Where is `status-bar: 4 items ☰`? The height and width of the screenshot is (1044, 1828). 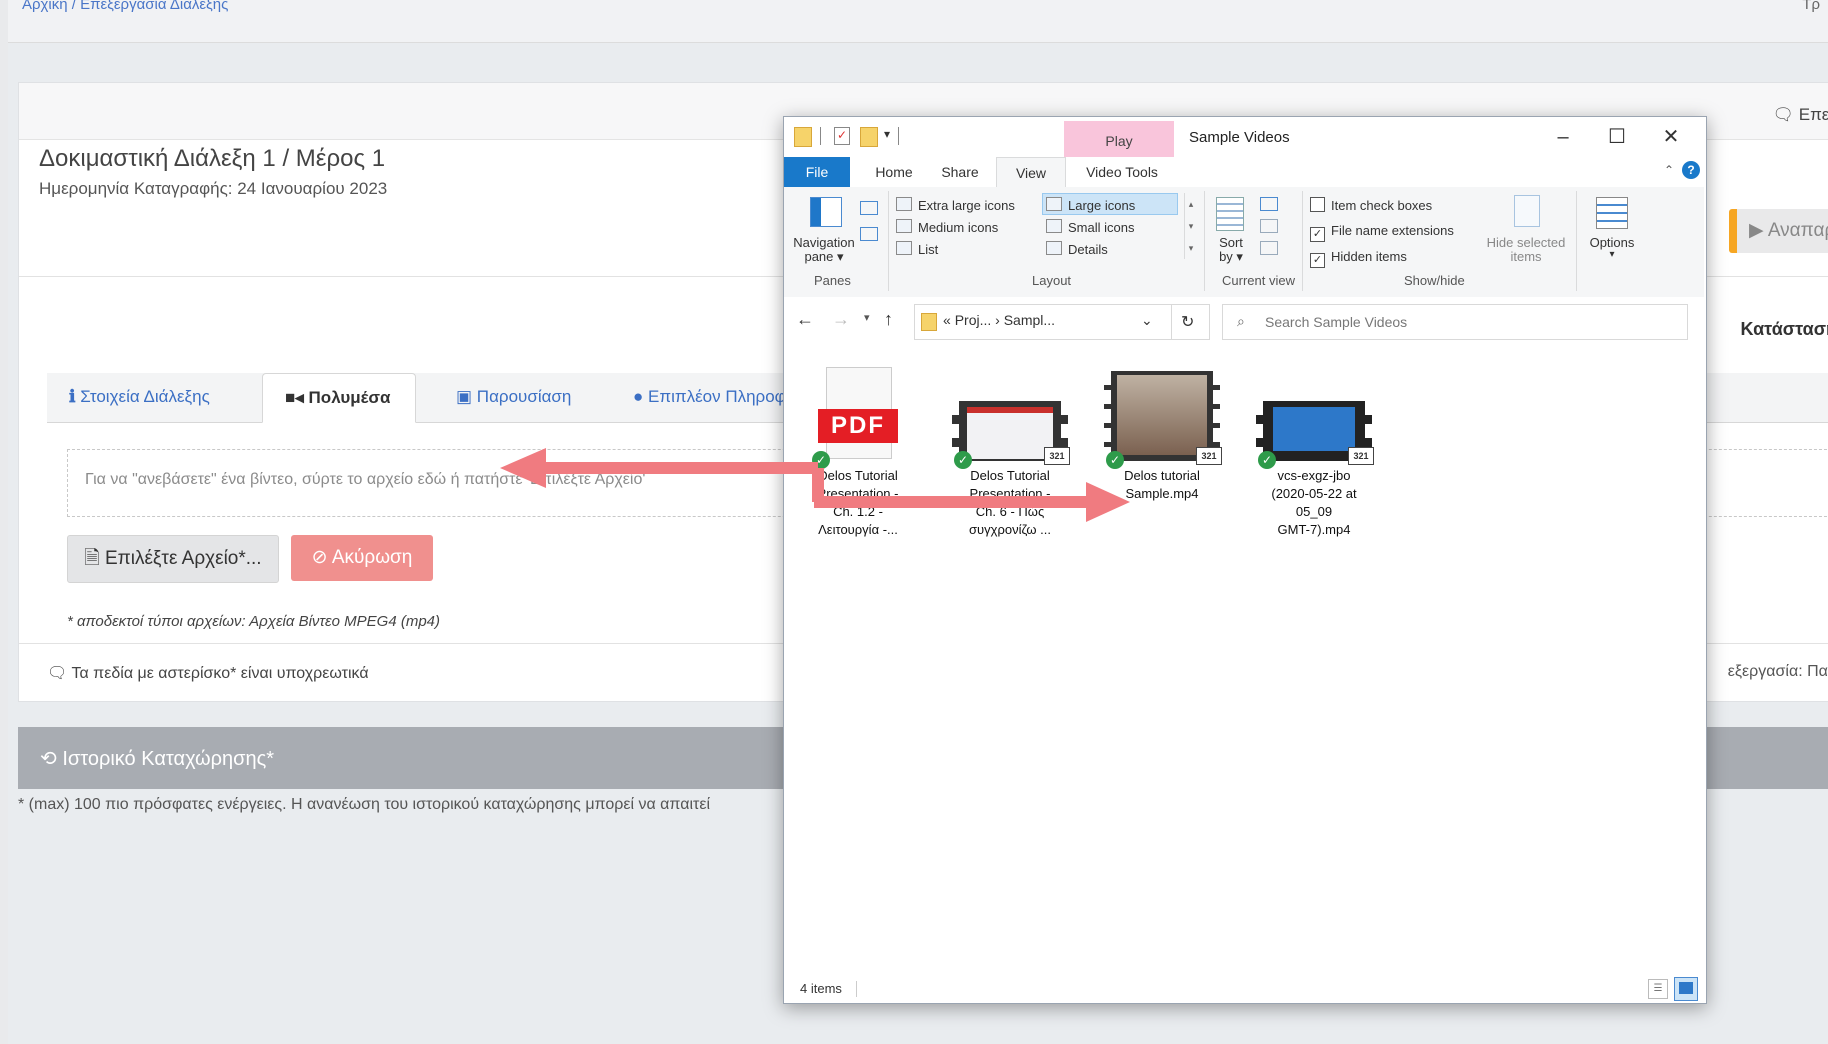 status-bar: 4 items ☰ is located at coordinates (1244, 989).